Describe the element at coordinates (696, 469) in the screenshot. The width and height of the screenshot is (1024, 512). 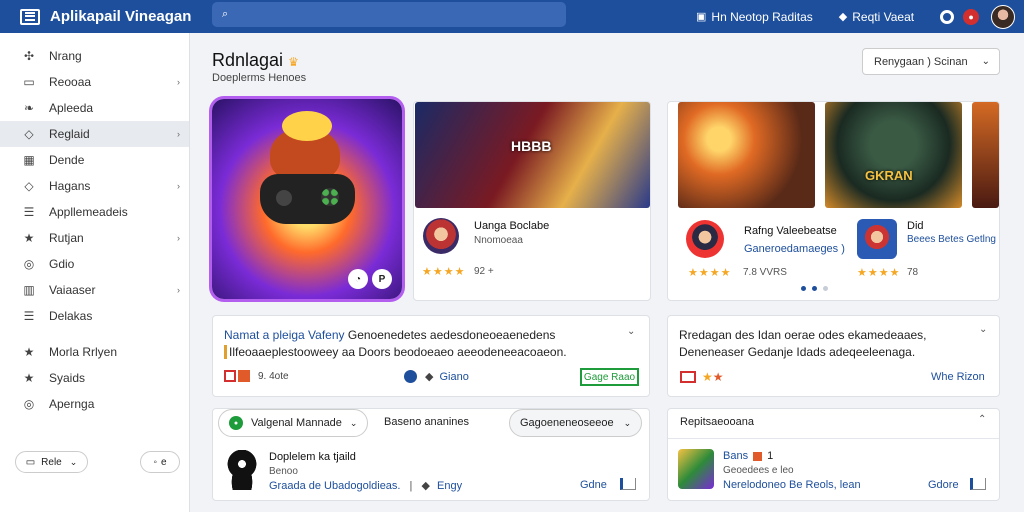
I see `side-list-icon` at that location.